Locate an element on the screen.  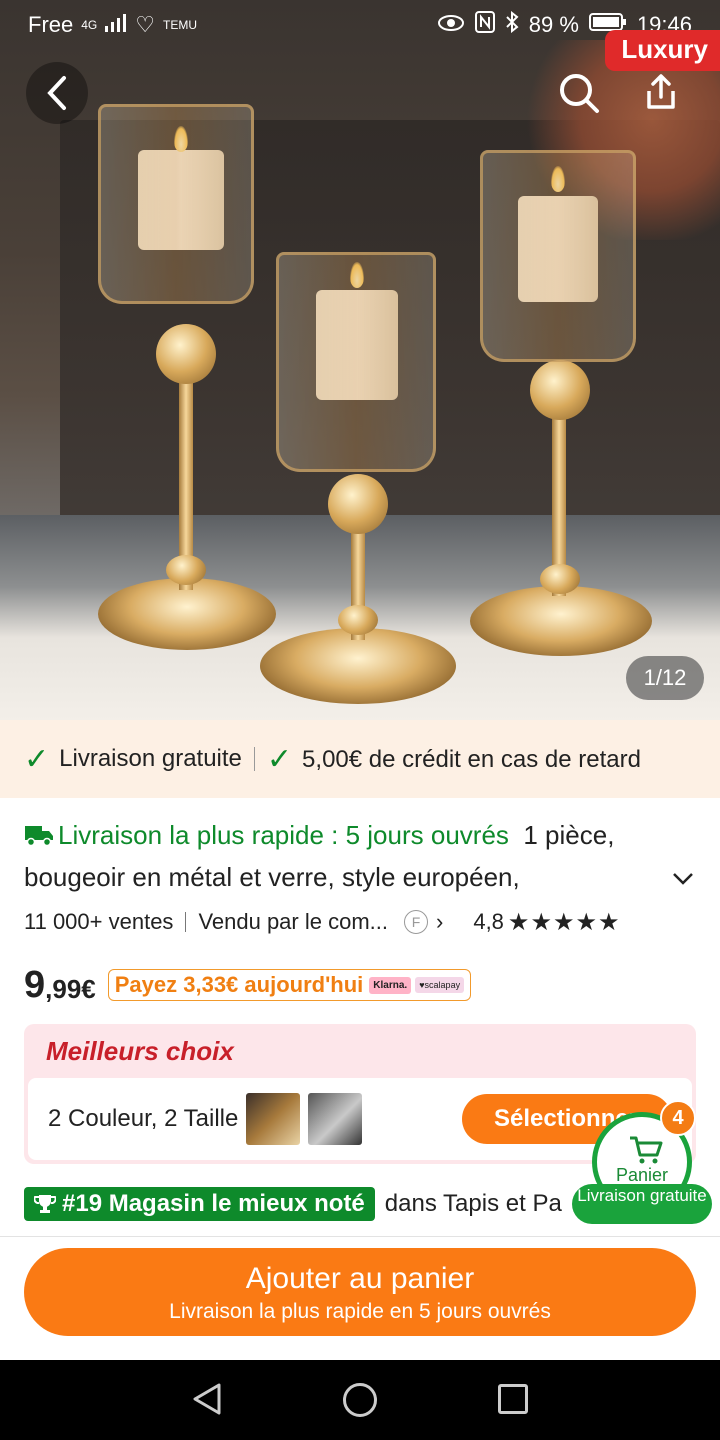
rating-stars-icon: ★★★★★ is located at coordinates (564, 922).